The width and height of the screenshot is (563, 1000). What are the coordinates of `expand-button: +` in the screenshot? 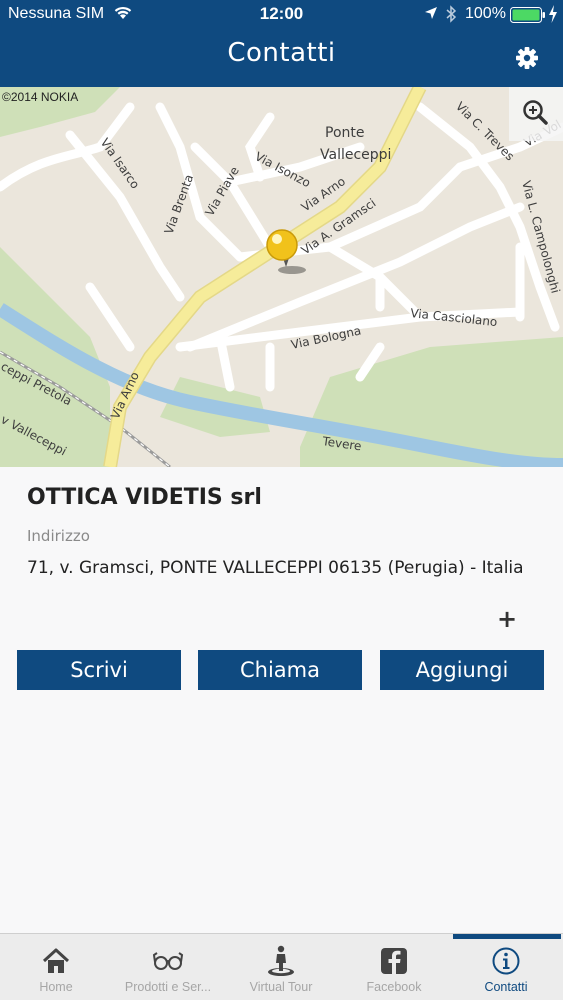 It's located at (507, 619).